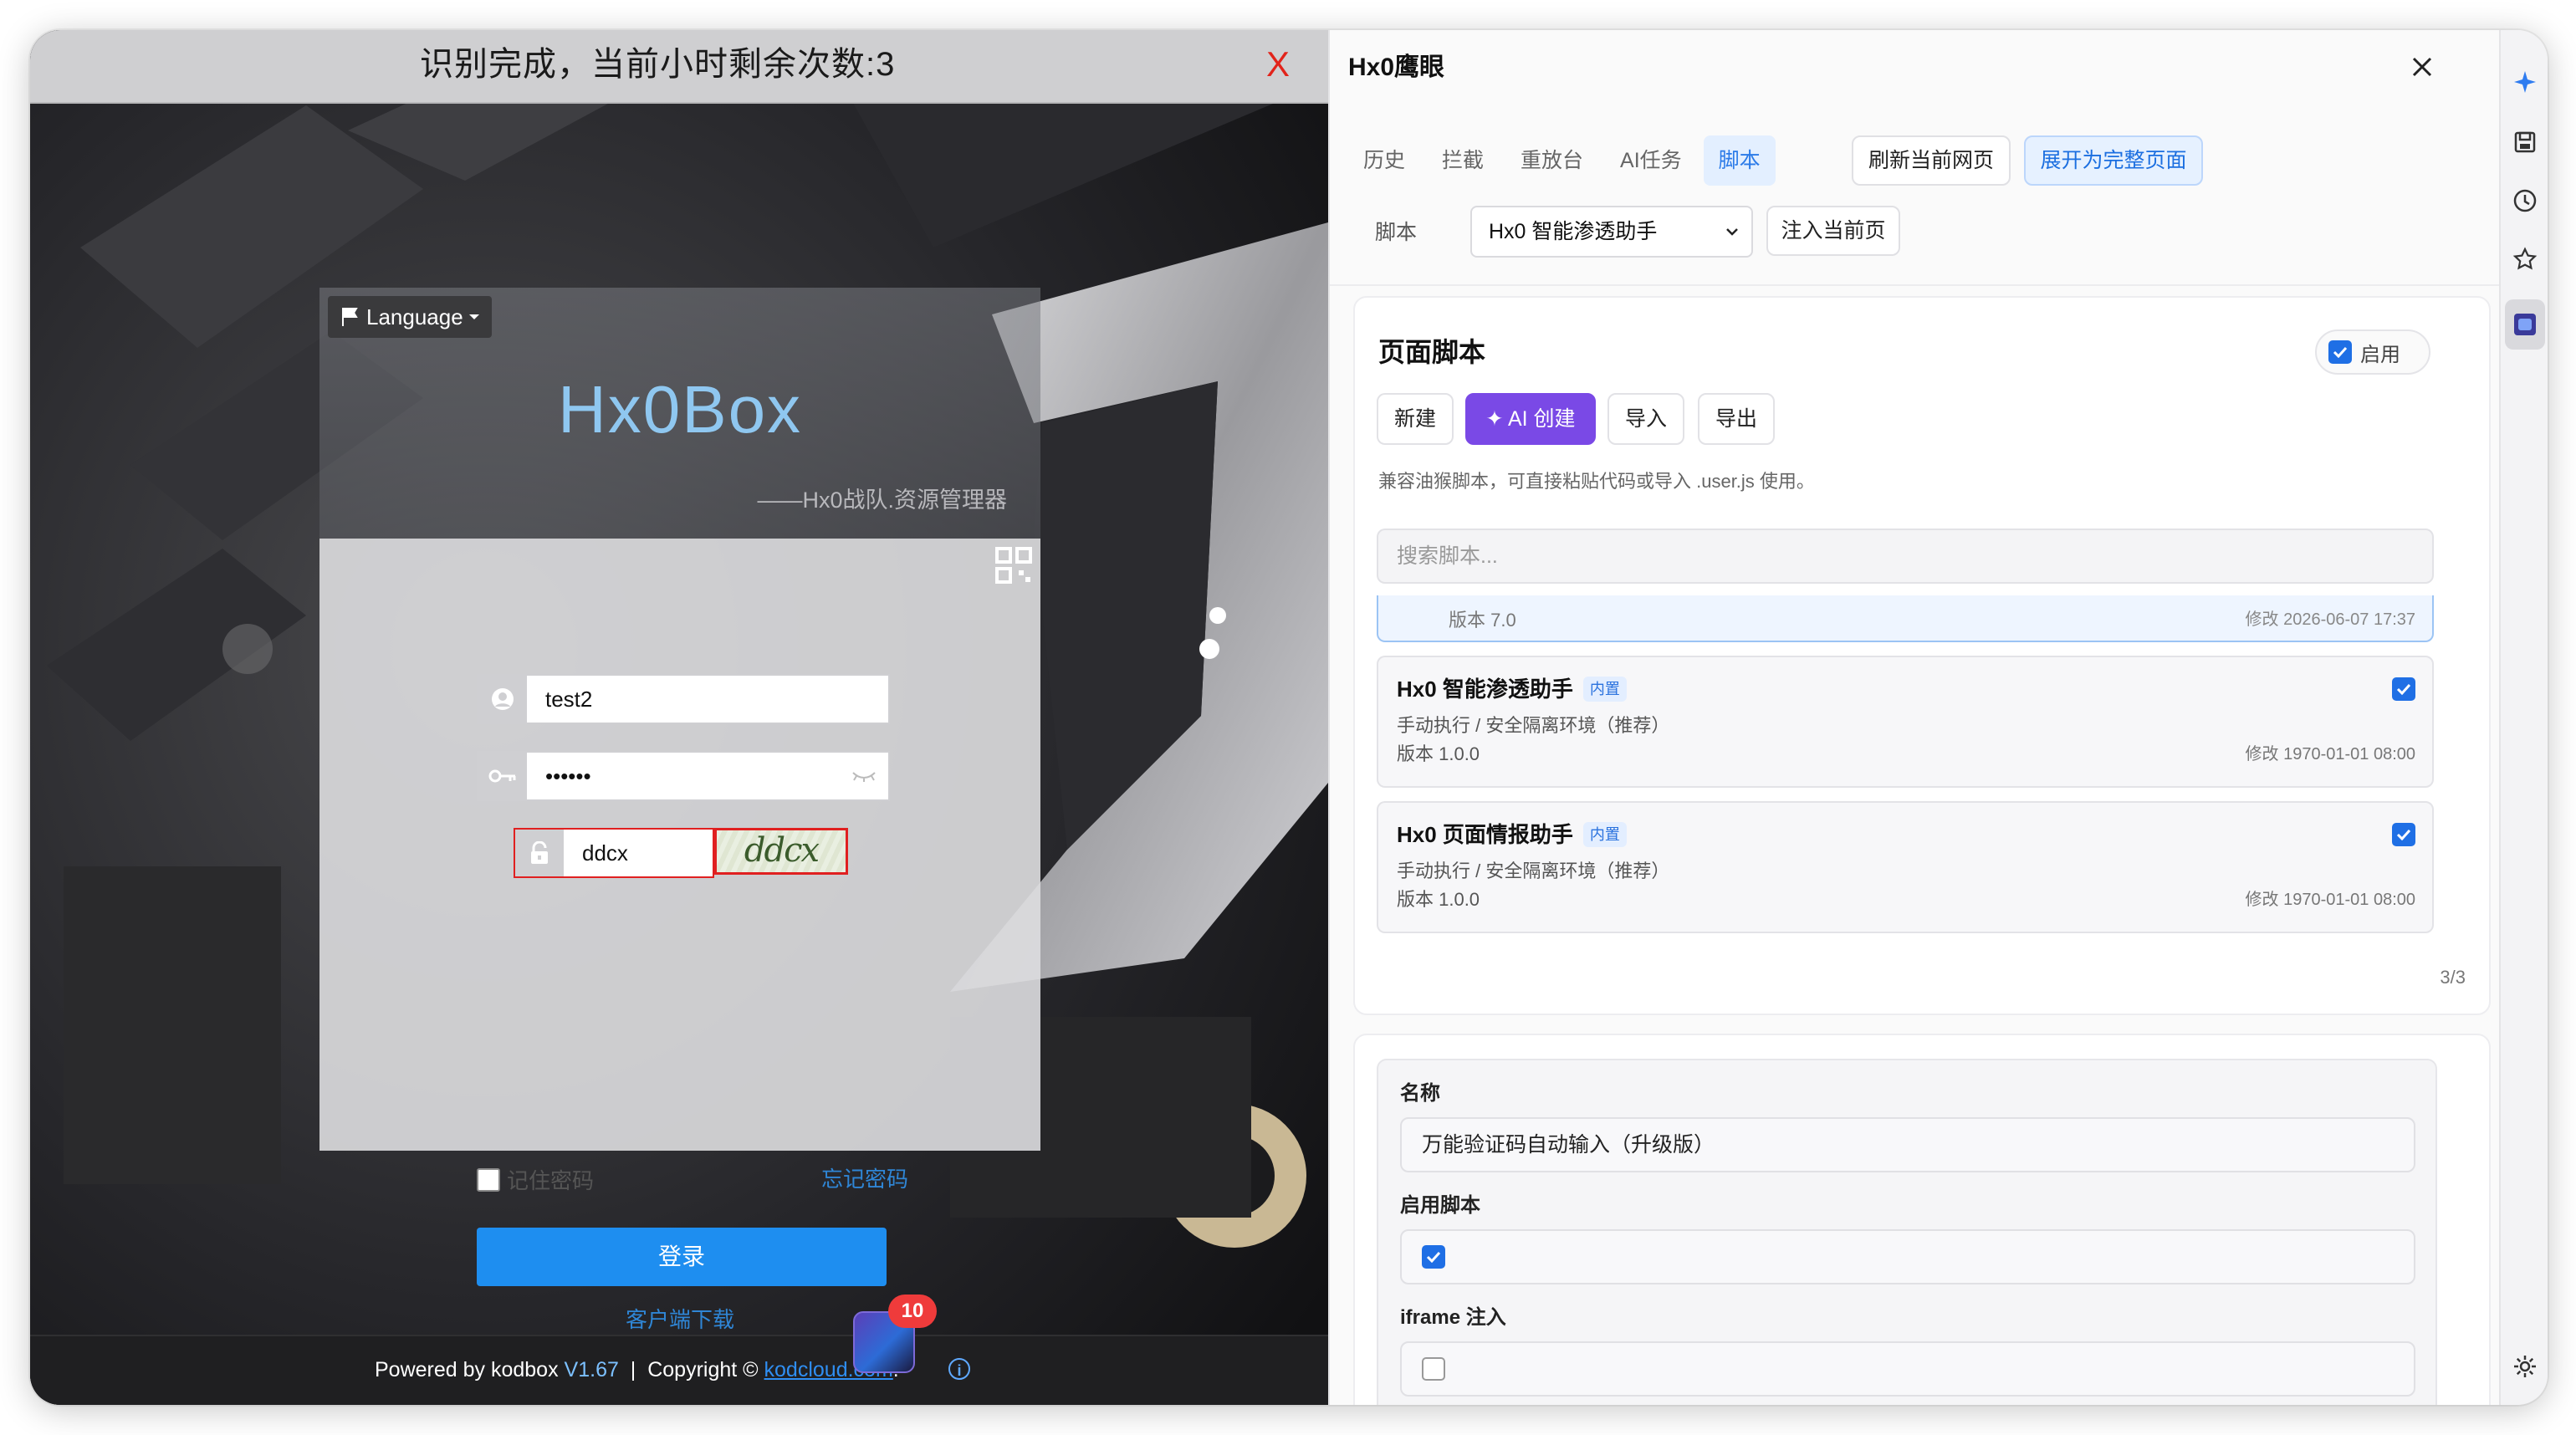  Describe the element at coordinates (1651, 160) in the screenshot. I see `tab-ai-task: AI任务` at that location.